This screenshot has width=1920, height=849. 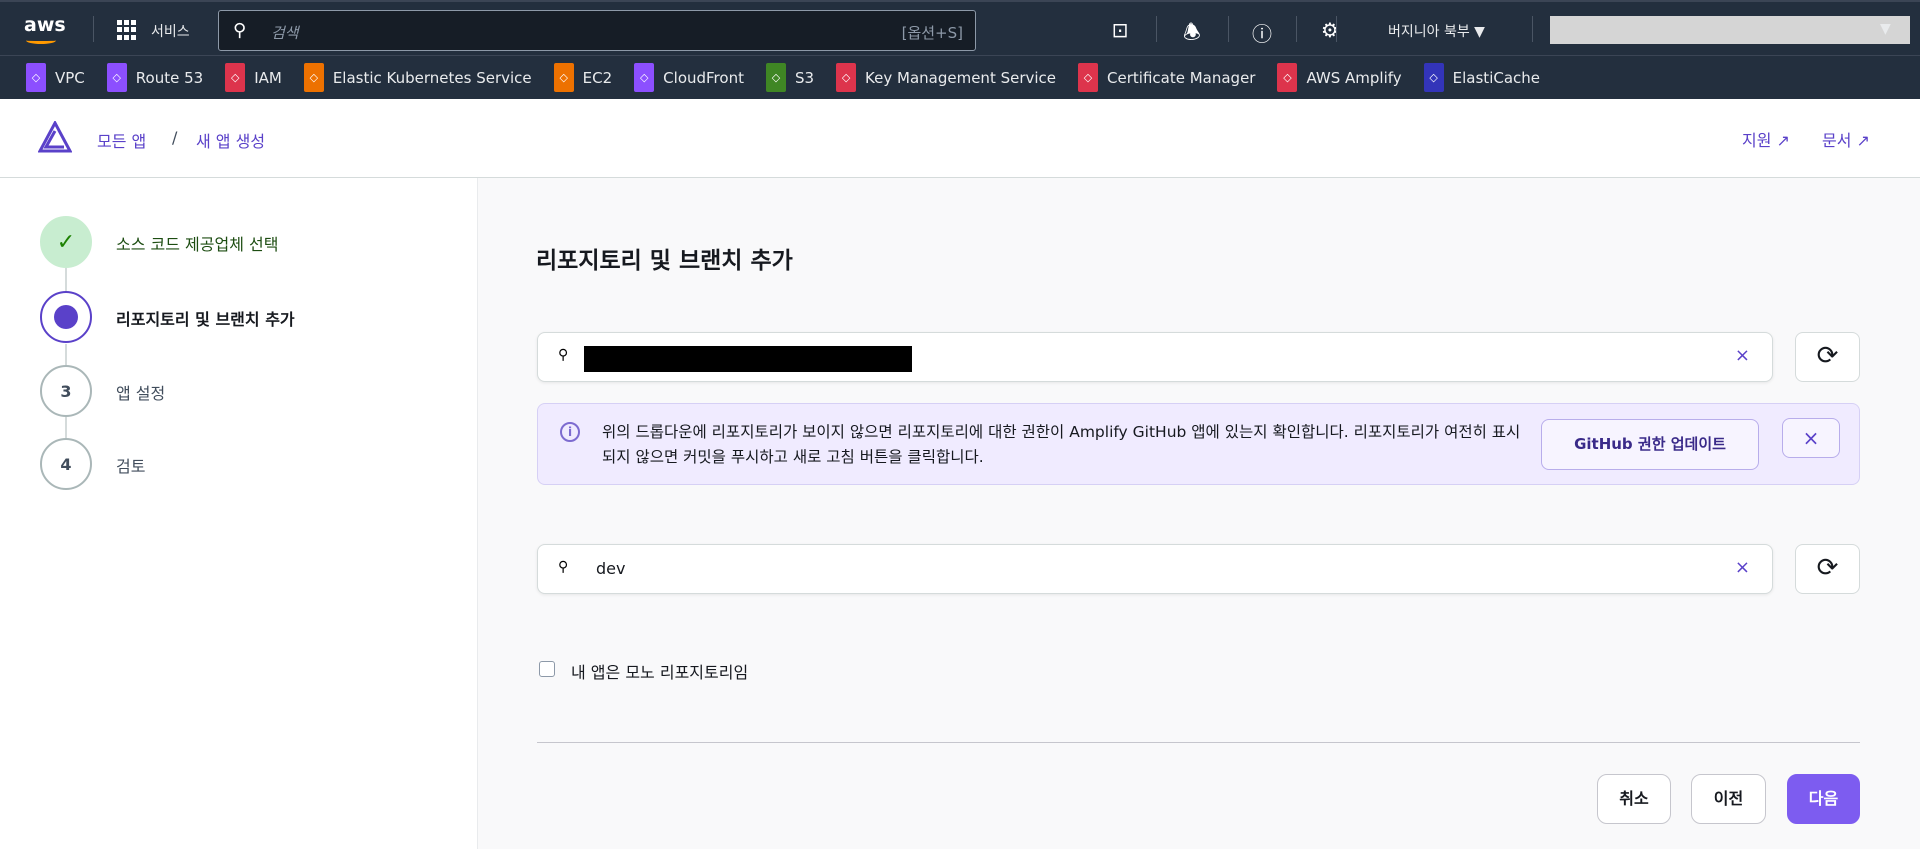 What do you see at coordinates (127, 30) in the screenshot?
I see `services-grid-icon` at bounding box center [127, 30].